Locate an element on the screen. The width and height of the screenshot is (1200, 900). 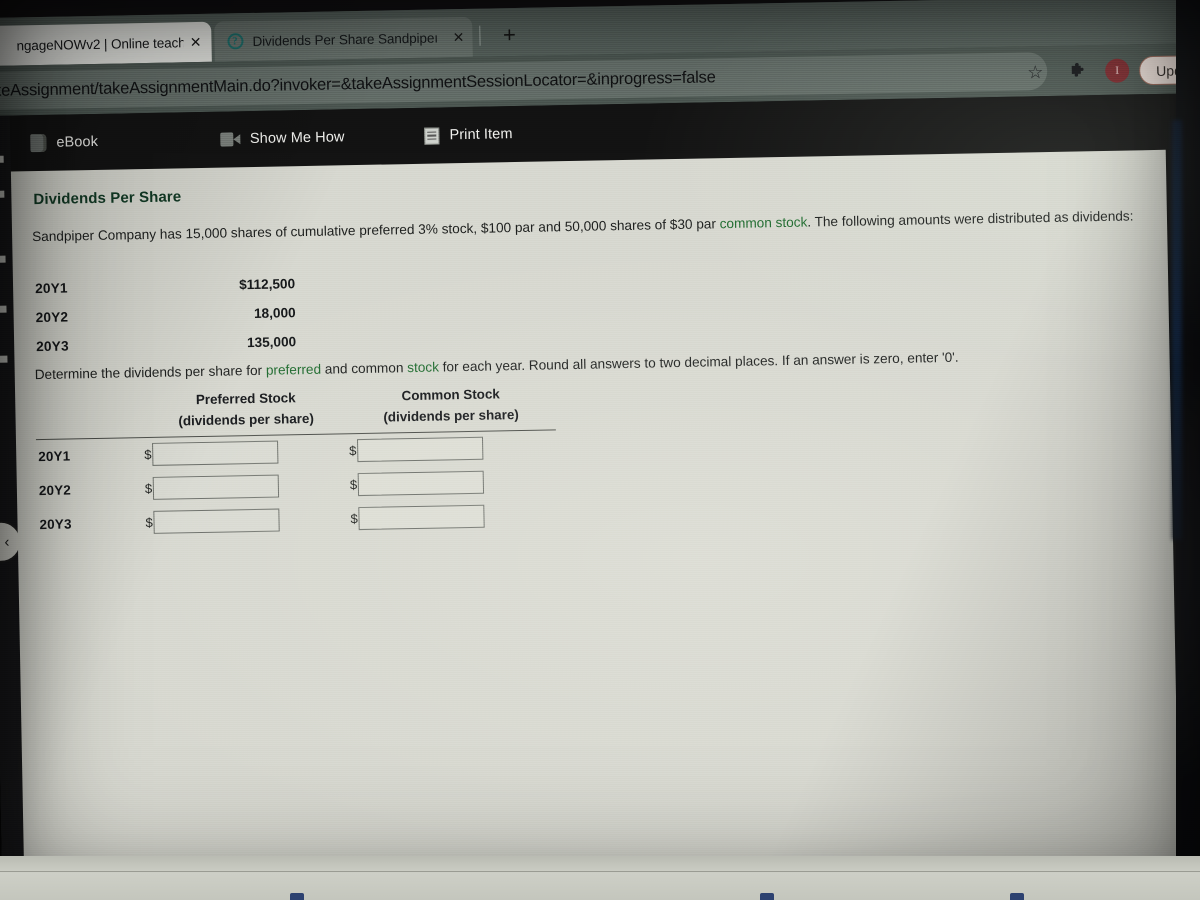
list-item: 20Y3 135,000 is located at coordinates (166, 344).